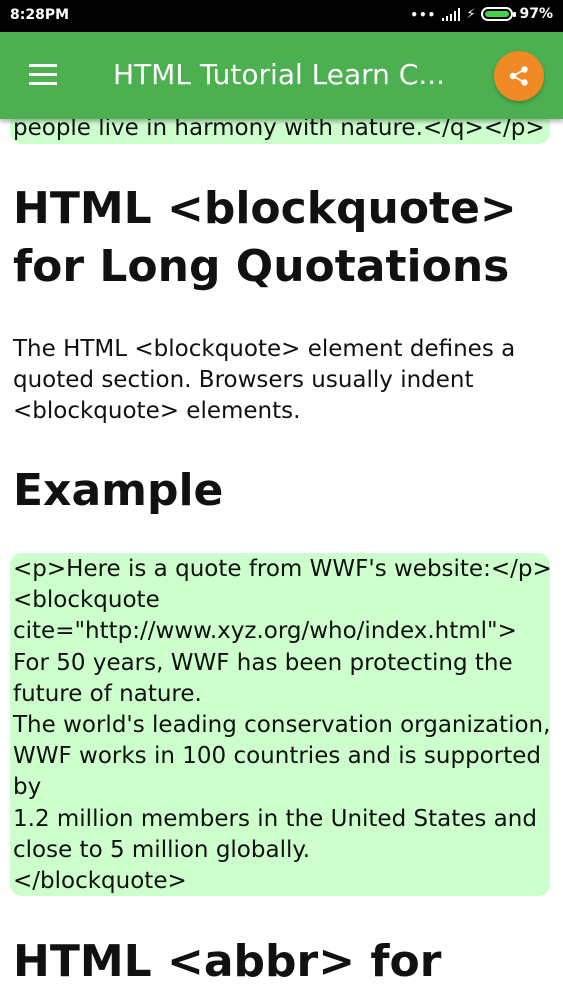  Describe the element at coordinates (43, 75) in the screenshot. I see `hamburger-menu-icon` at that location.